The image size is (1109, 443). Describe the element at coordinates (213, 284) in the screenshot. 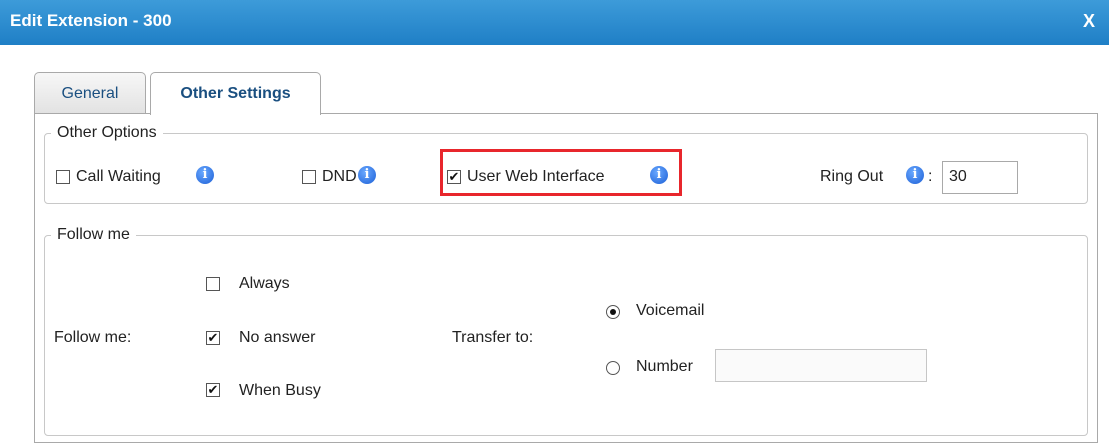

I see `always-checkbox` at that location.